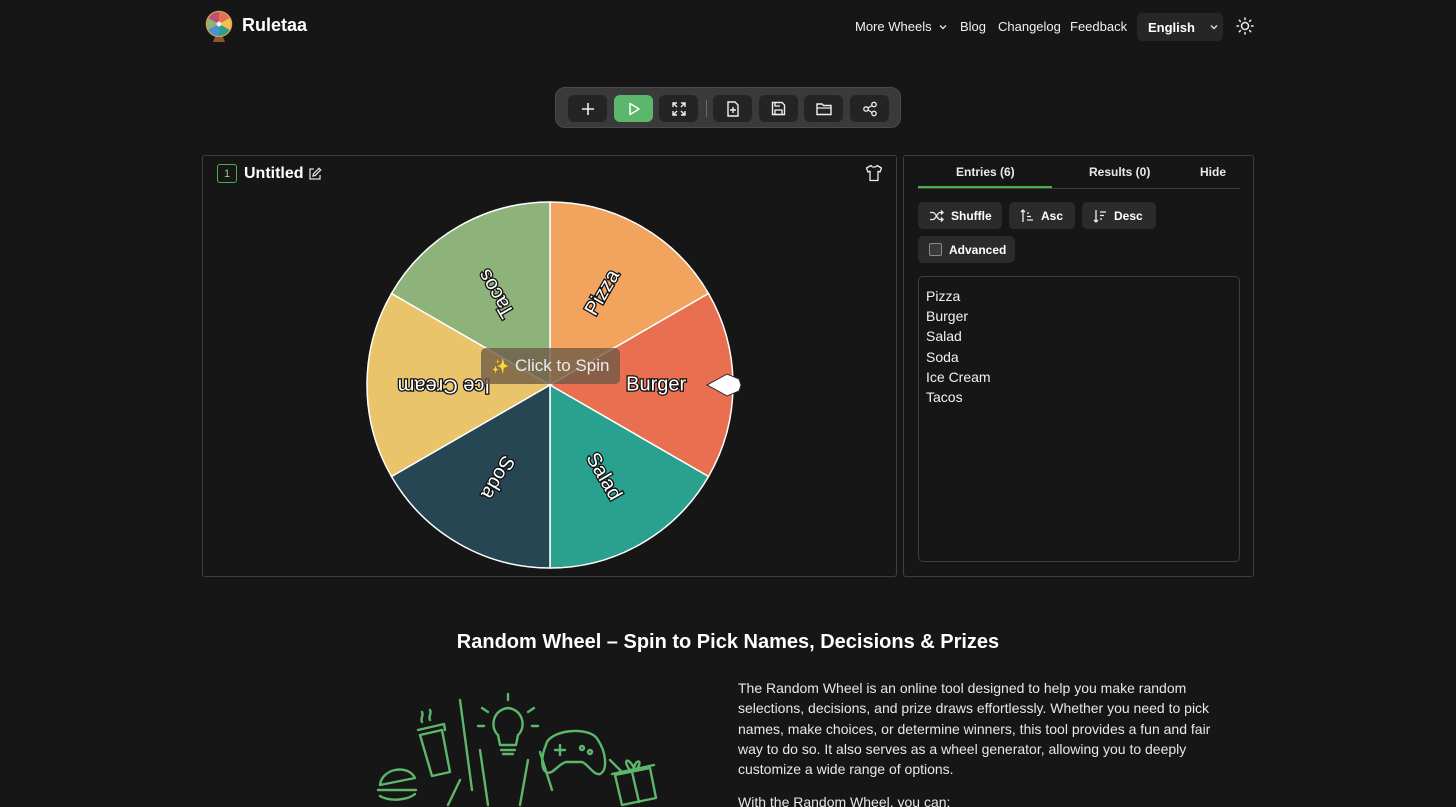 Image resolution: width=1456 pixels, height=807 pixels. Describe the element at coordinates (1079, 419) in the screenshot. I see `entries-textarea: Pizza Burger Salad Soda Ice Cream Tacos` at that location.